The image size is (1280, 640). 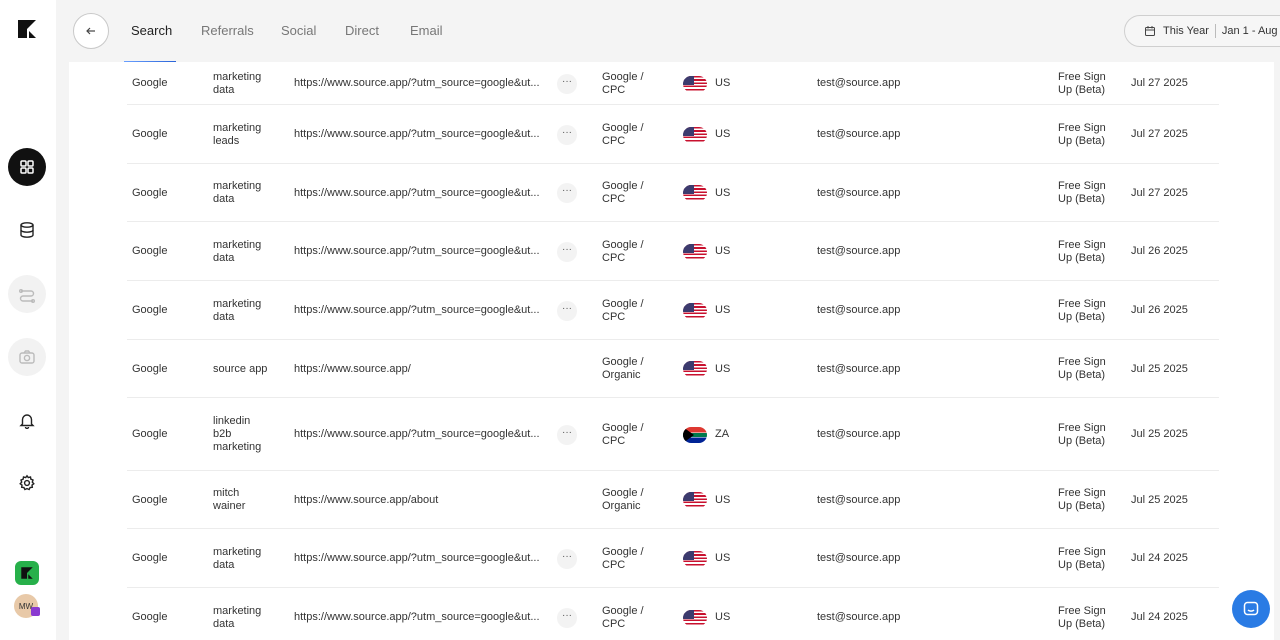 I want to click on country-cell: ZA, so click(x=722, y=434).